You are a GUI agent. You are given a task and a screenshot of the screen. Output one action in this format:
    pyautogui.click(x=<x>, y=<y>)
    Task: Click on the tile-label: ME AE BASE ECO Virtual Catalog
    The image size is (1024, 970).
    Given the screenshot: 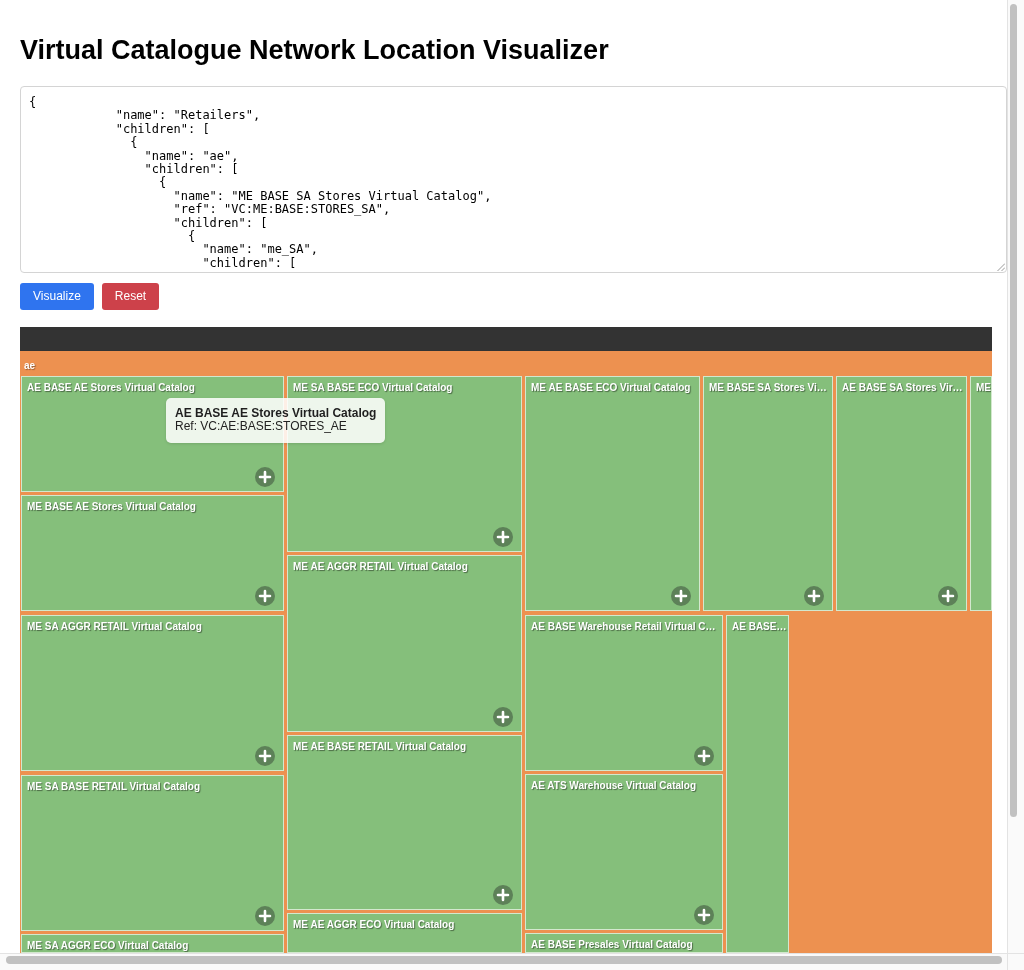 What is the action you would take?
    pyautogui.click(x=611, y=388)
    